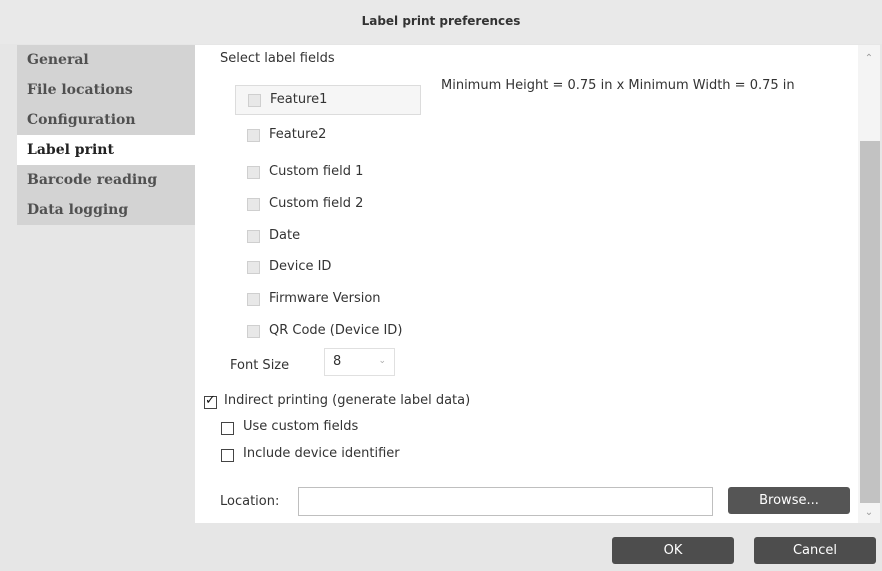 This screenshot has width=882, height=571. Describe the element at coordinates (253, 172) in the screenshot. I see `custom-field-1-checkbox` at that location.